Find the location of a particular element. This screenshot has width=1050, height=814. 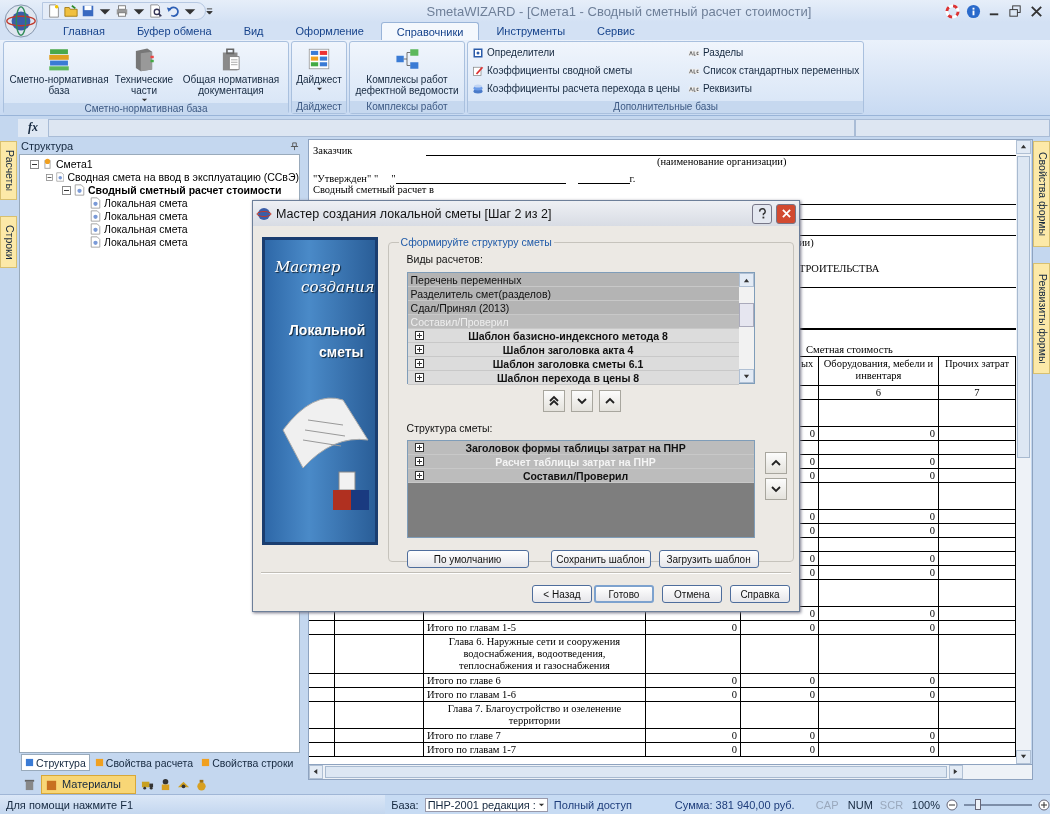

help-button is located at coordinates (762, 213).